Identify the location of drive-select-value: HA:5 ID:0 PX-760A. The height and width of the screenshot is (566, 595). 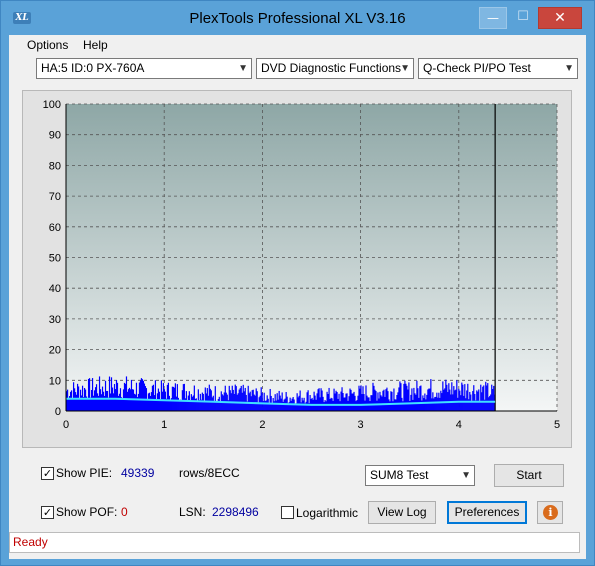
(93, 68).